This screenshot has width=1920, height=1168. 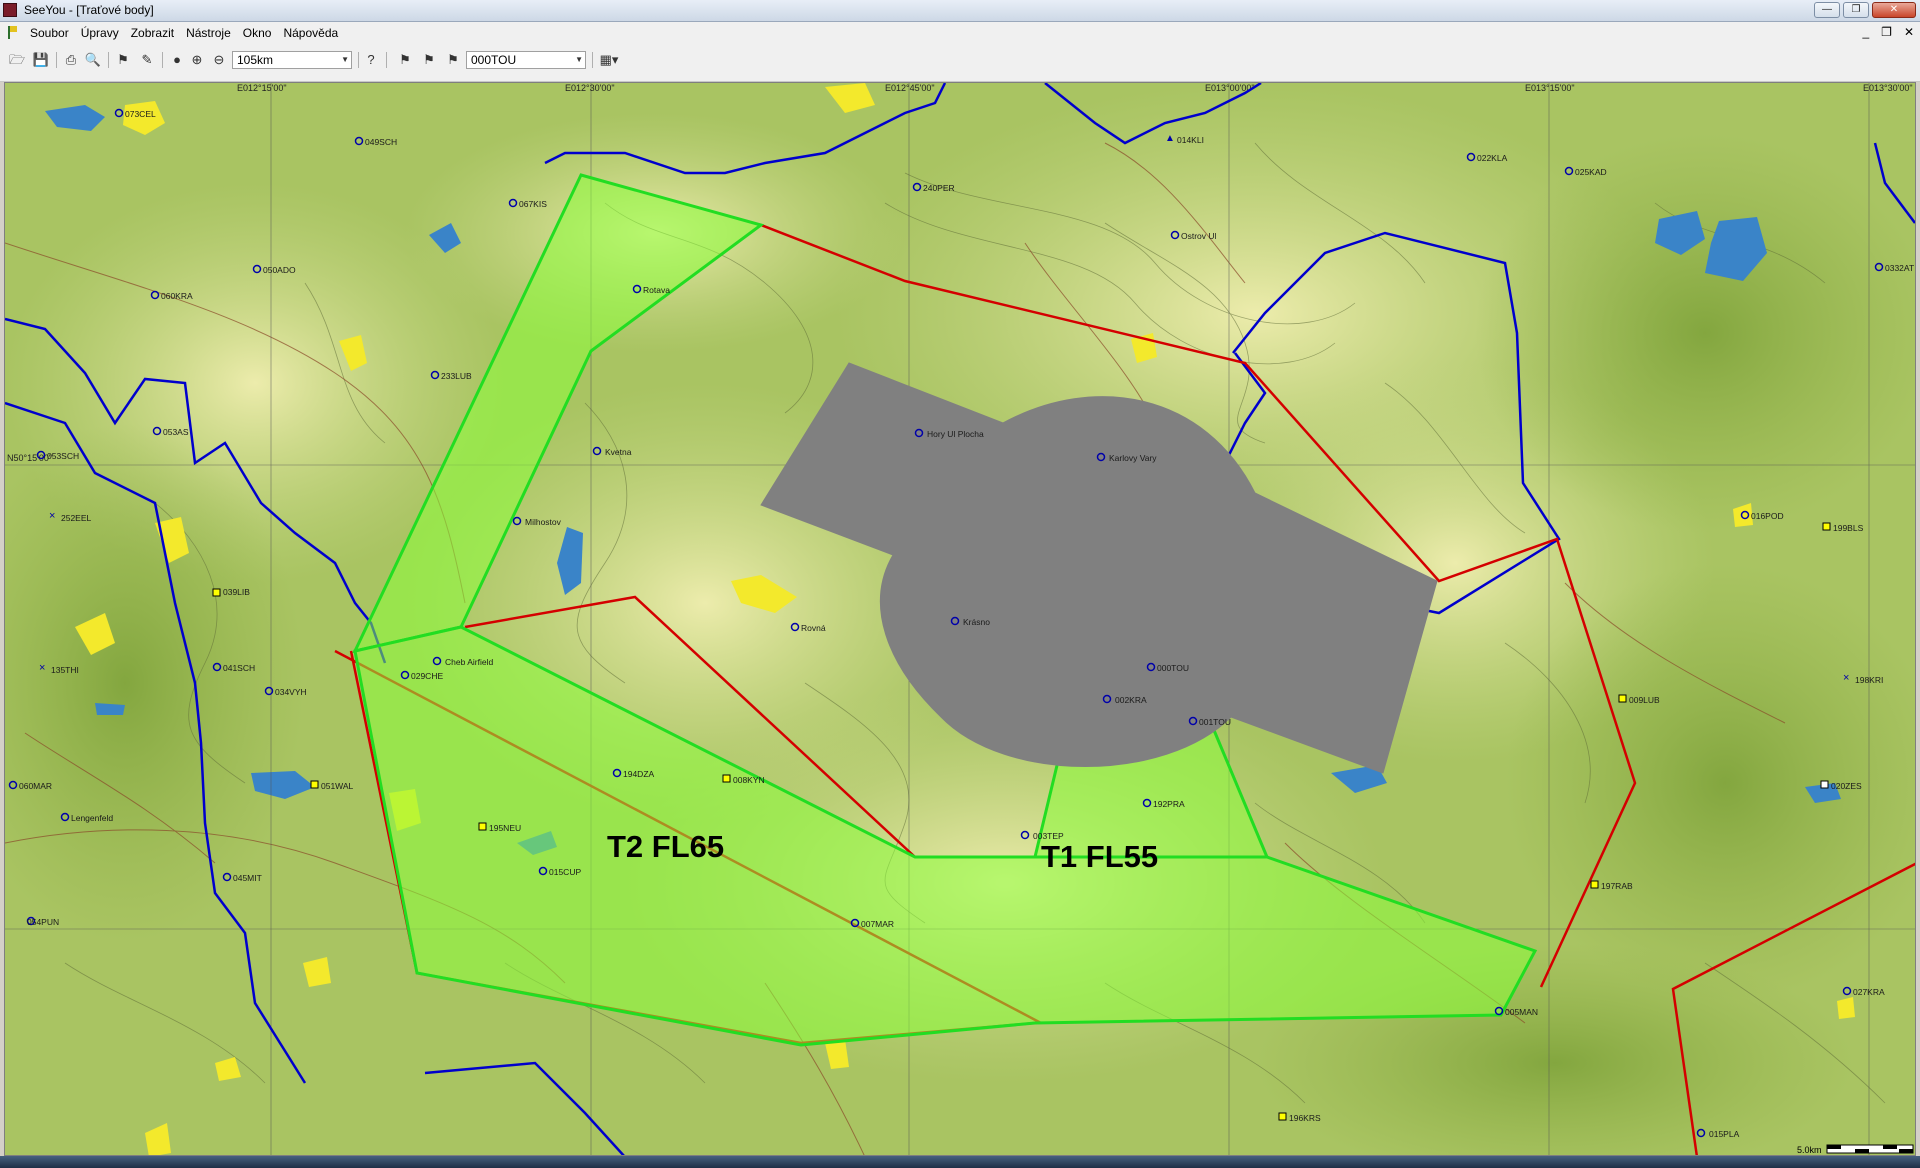 I want to click on waypoint: 039LIB, so click(x=231, y=592).